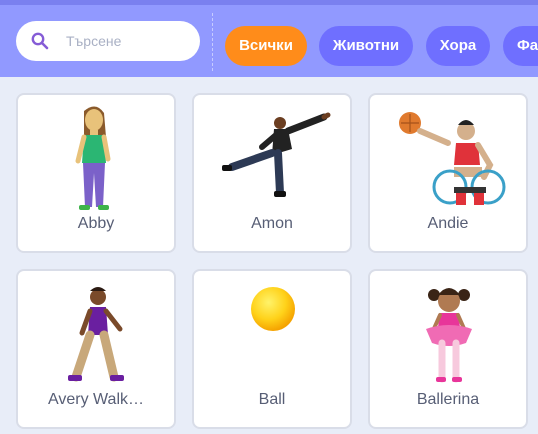 The image size is (538, 434). Describe the element at coordinates (448, 223) in the screenshot. I see `sprite-name: Andie` at that location.